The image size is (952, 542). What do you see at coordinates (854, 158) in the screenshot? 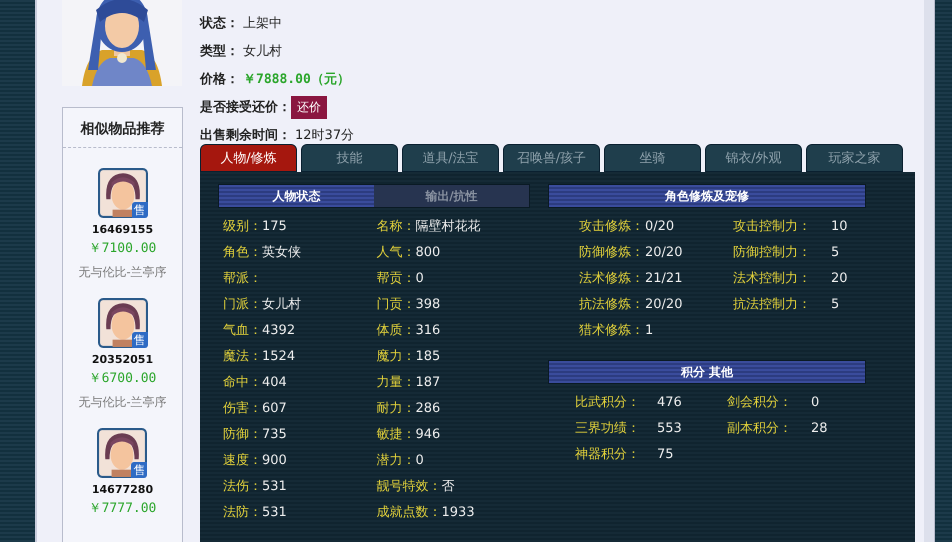
I see `tab: 玩家之家` at bounding box center [854, 158].